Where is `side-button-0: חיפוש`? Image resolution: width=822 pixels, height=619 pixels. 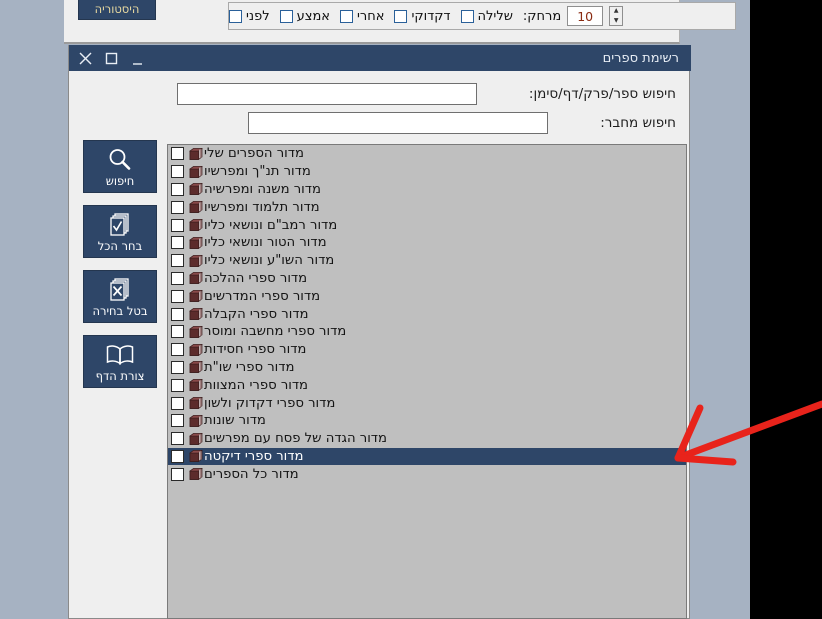 side-button-0: חיפוש is located at coordinates (120, 166).